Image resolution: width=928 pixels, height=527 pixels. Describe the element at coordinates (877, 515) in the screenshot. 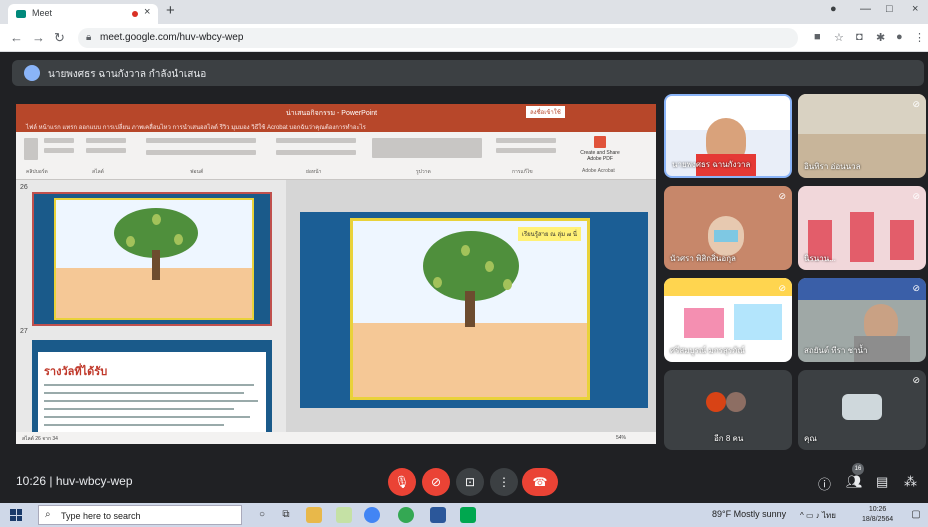

I see `taskbar-clock: 10:26 18/8/2564` at that location.